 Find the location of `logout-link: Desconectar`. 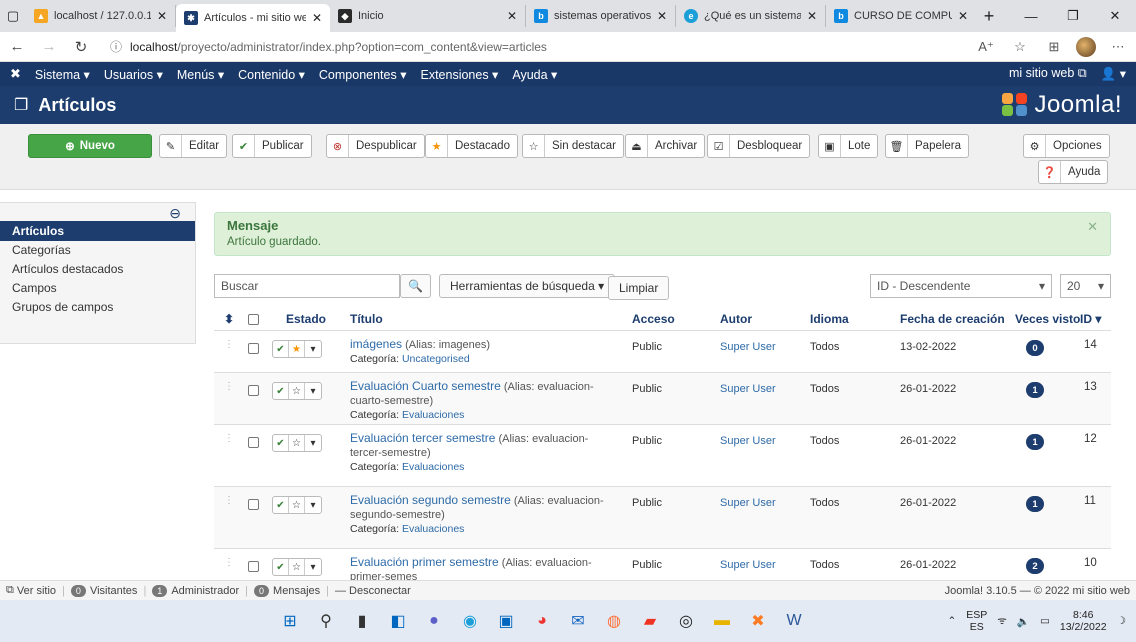

logout-link: Desconectar is located at coordinates (380, 591).